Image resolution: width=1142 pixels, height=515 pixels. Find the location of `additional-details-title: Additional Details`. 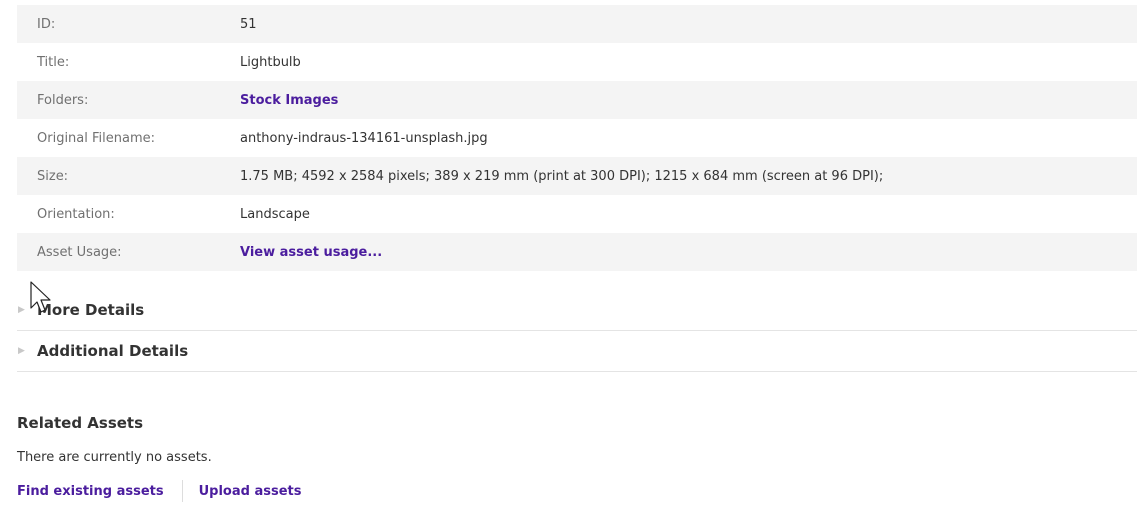

additional-details-title: Additional Details is located at coordinates (113, 351).